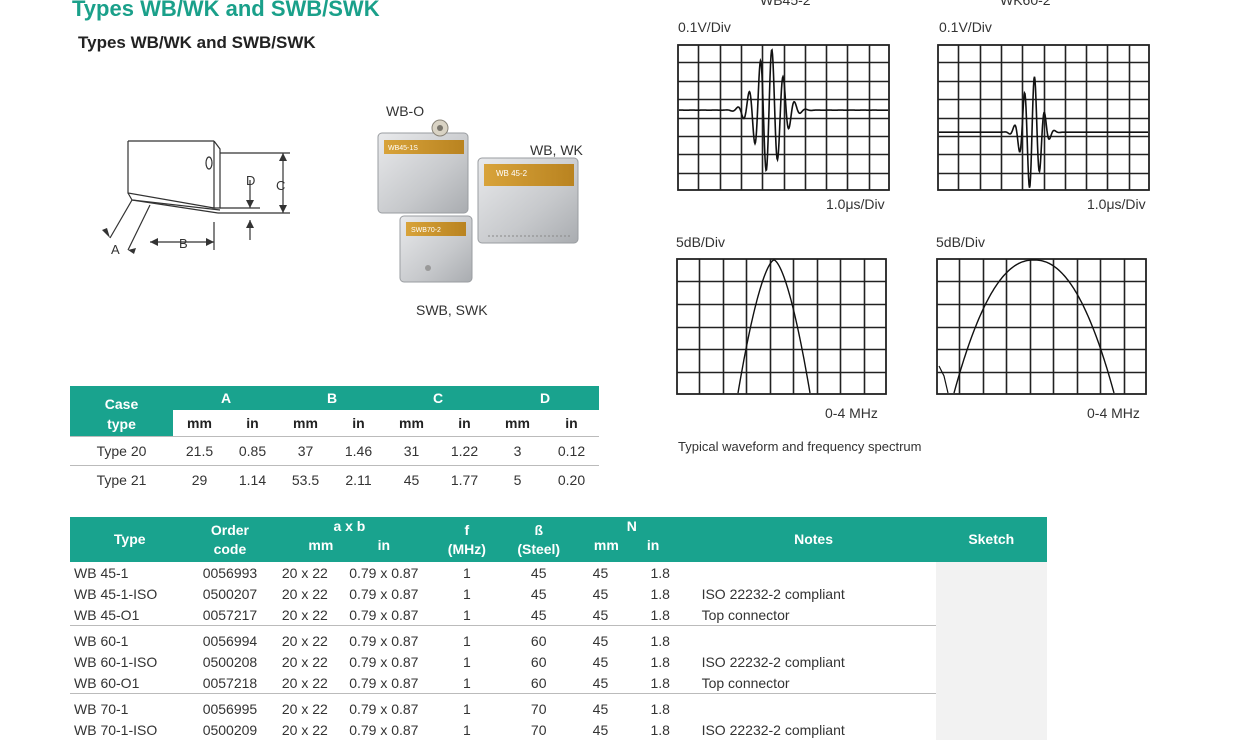  Describe the element at coordinates (196, 198) in the screenshot. I see `probe-dimension-diagram: A B C D` at that location.